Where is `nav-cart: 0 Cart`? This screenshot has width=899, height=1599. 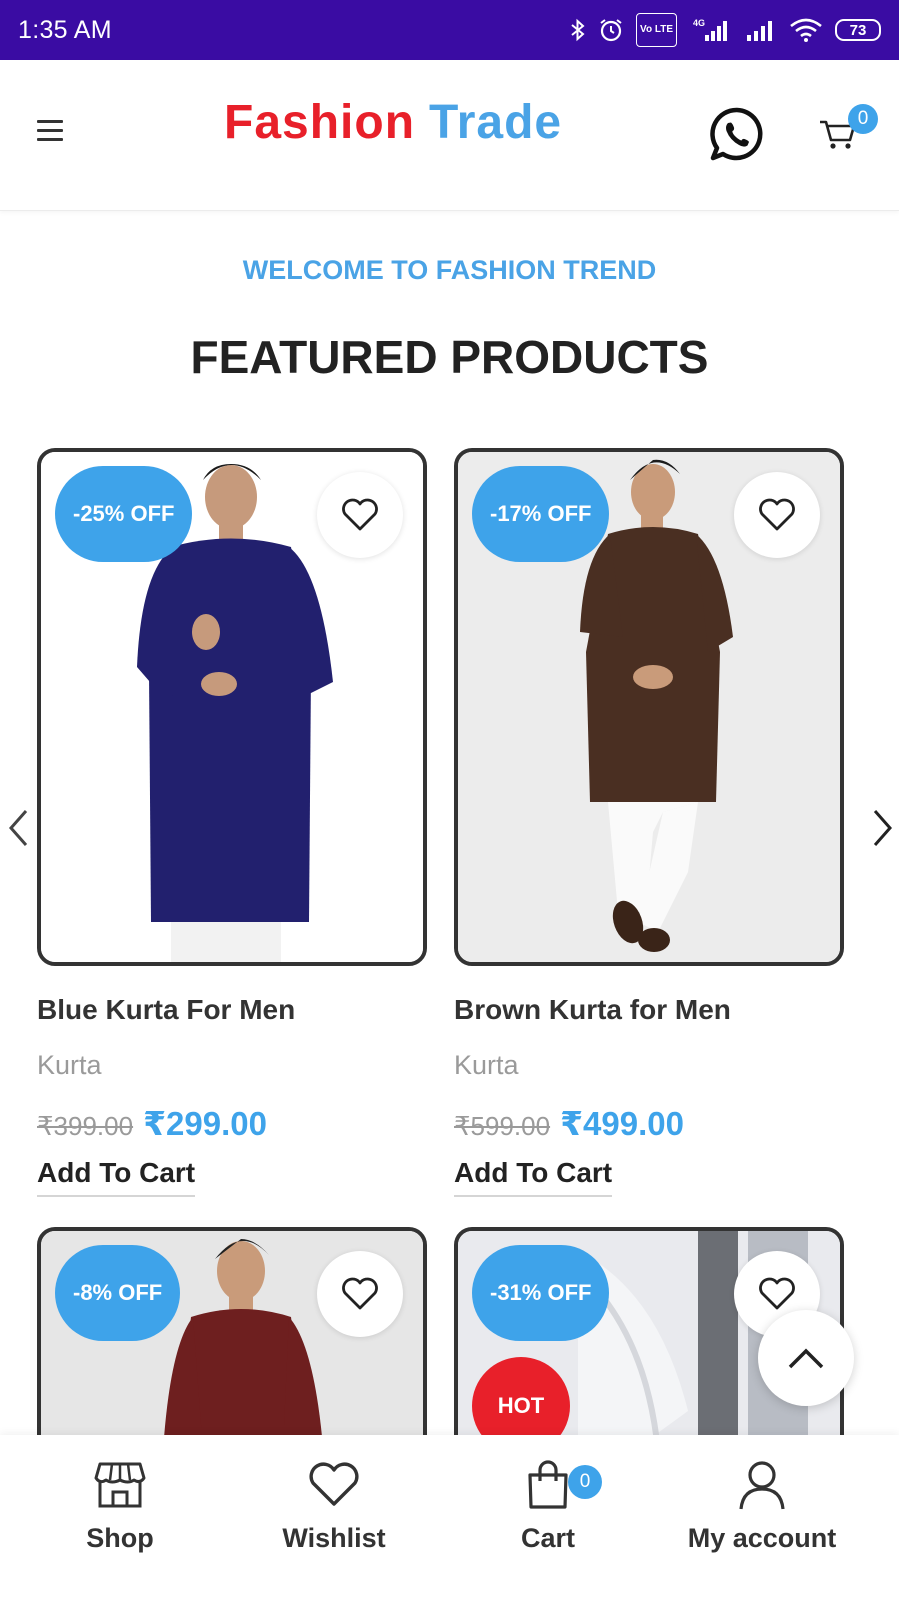 nav-cart: 0 Cart is located at coordinates (548, 1504).